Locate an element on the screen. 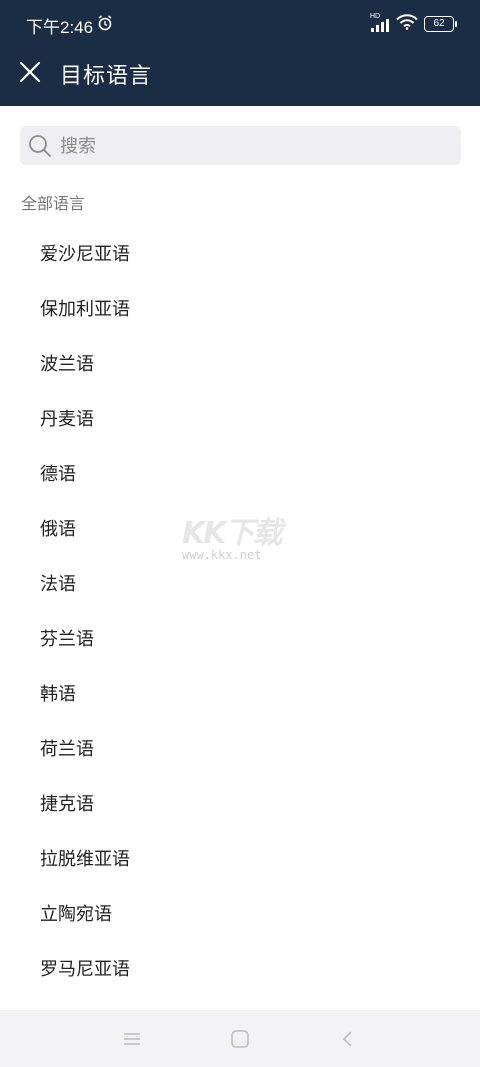  alarm-icon is located at coordinates (105, 25).